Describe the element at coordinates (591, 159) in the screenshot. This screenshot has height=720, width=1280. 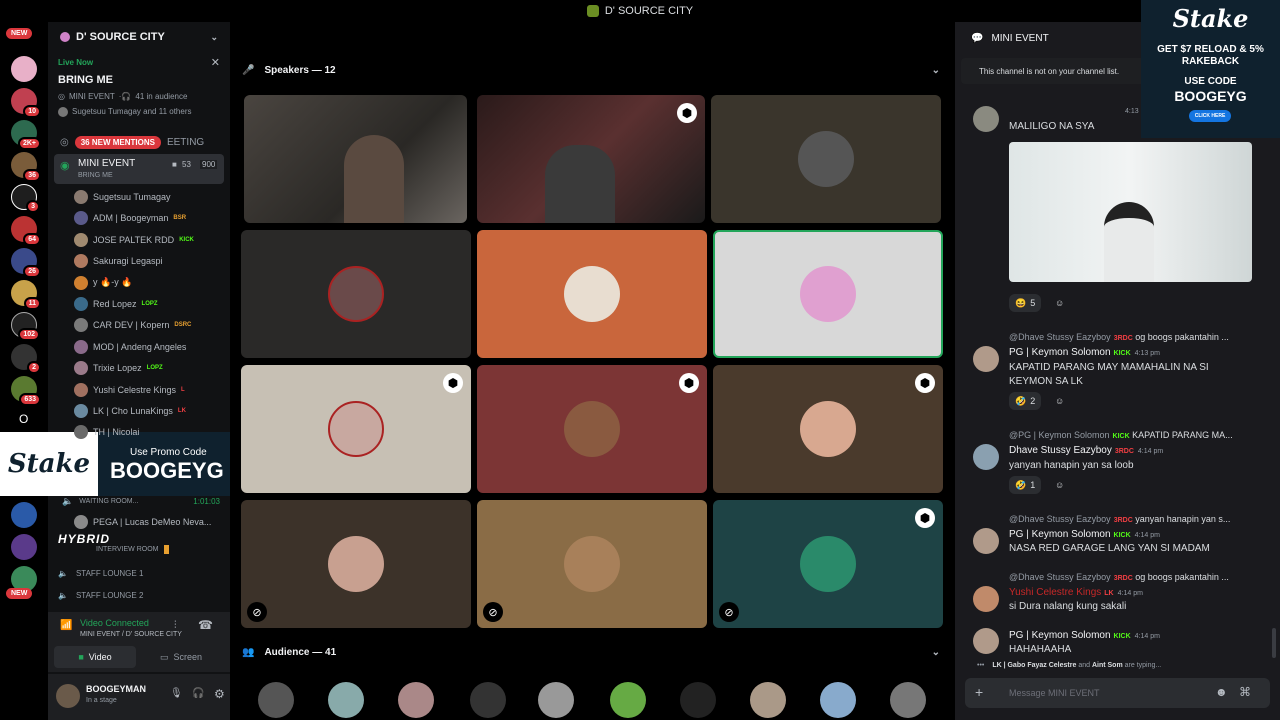
I see `speaker-tile-video: ⬢` at that location.